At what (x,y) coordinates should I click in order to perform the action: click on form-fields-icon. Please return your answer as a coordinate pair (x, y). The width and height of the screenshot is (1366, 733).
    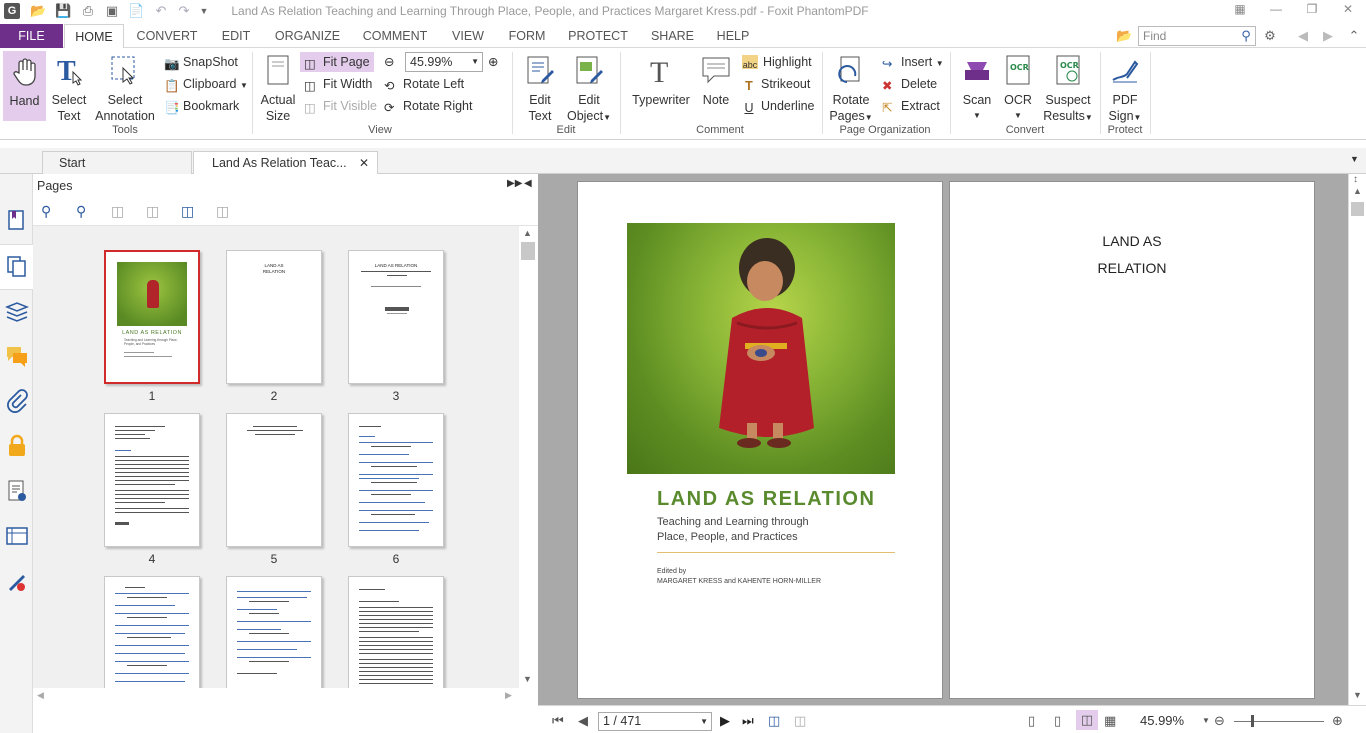
    Looking at the image, I should click on (17, 536).